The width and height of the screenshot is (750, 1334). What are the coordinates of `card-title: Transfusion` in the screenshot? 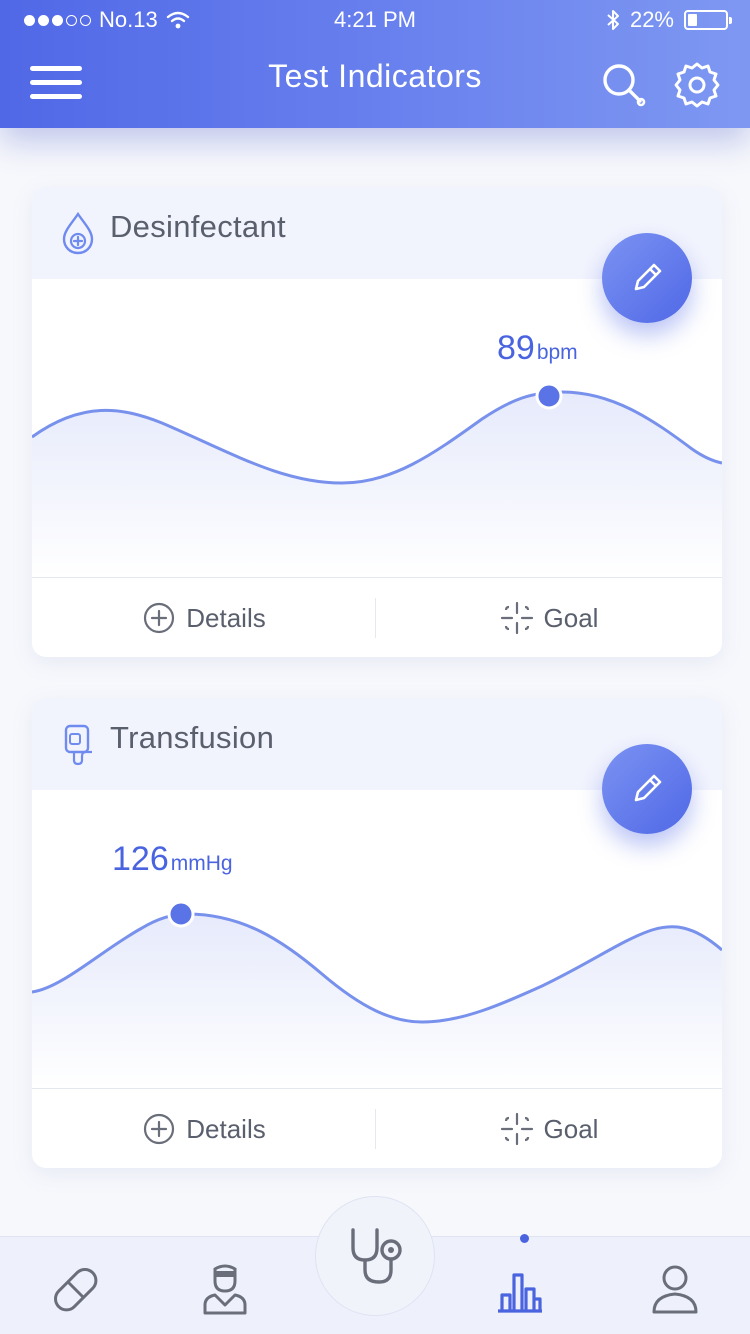 It's located at (192, 737).